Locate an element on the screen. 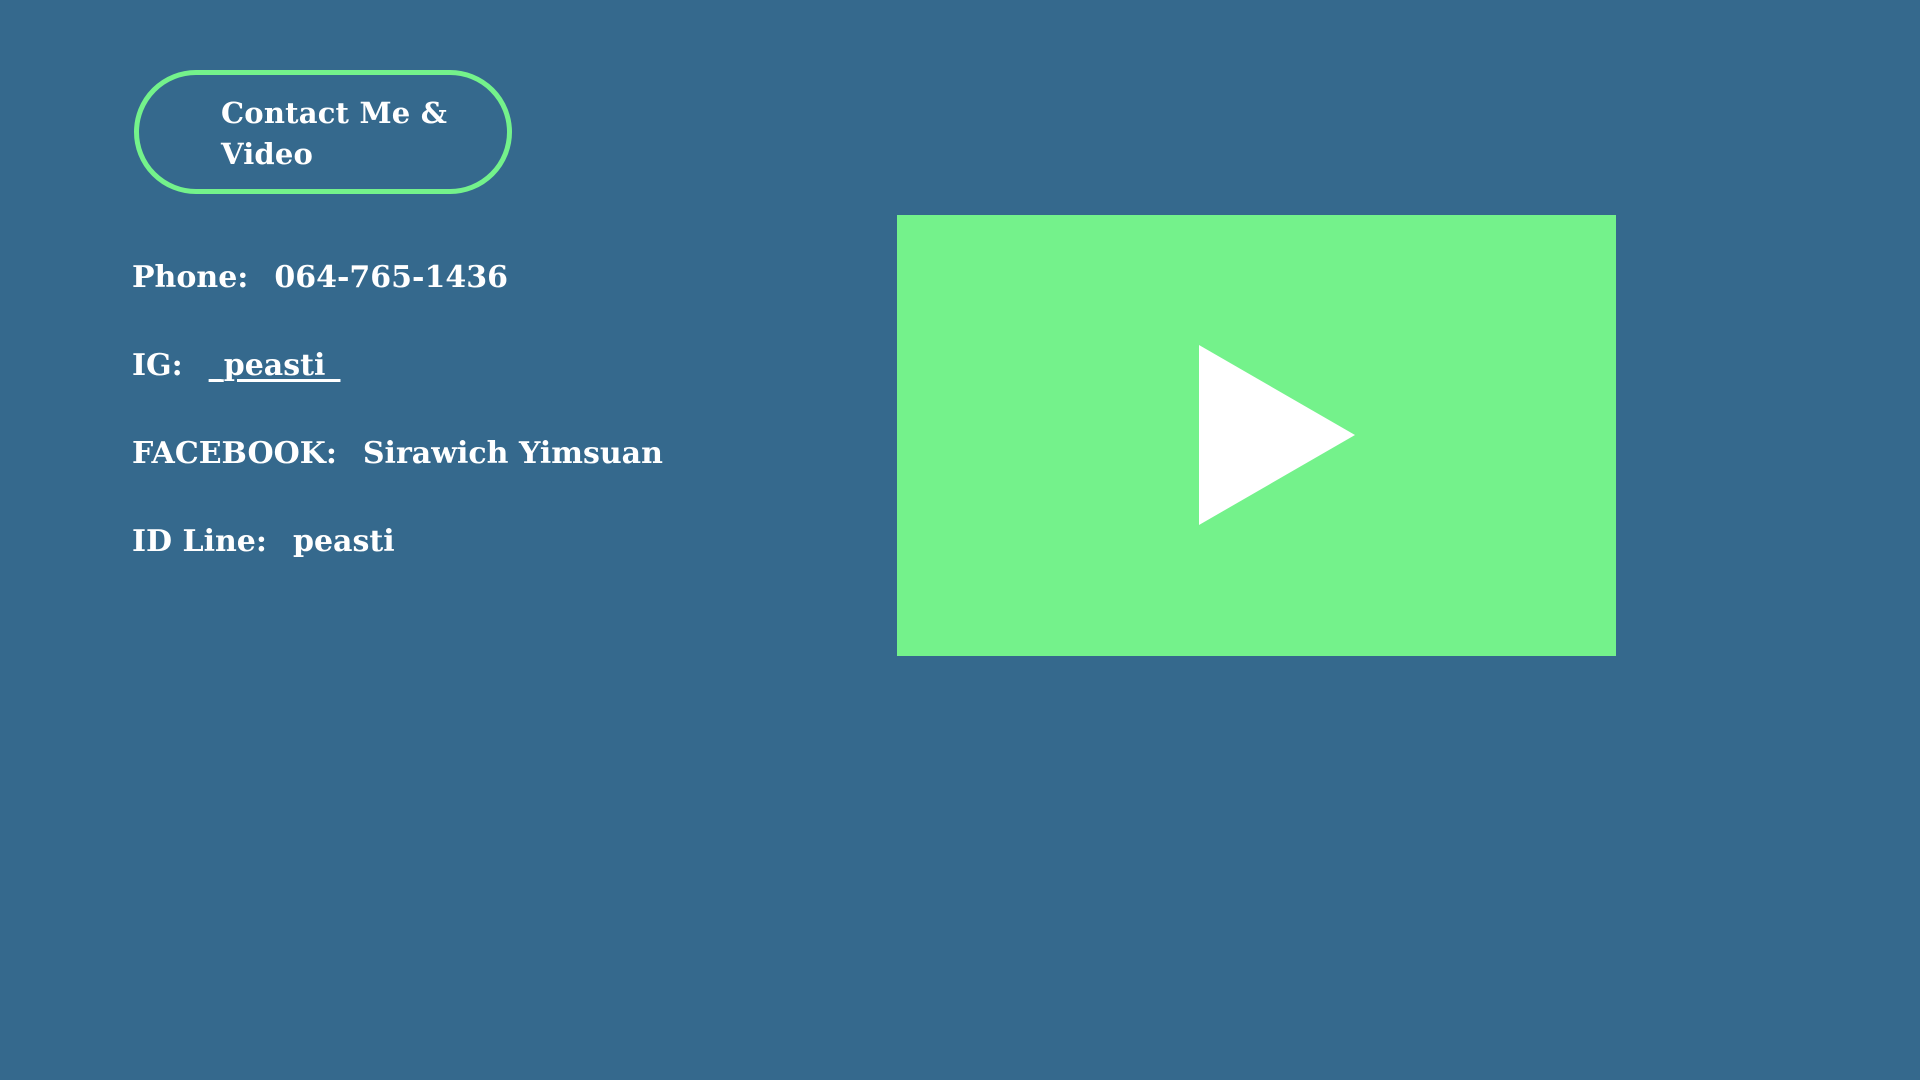  page-title: Contact Me & Video is located at coordinates (334, 133).